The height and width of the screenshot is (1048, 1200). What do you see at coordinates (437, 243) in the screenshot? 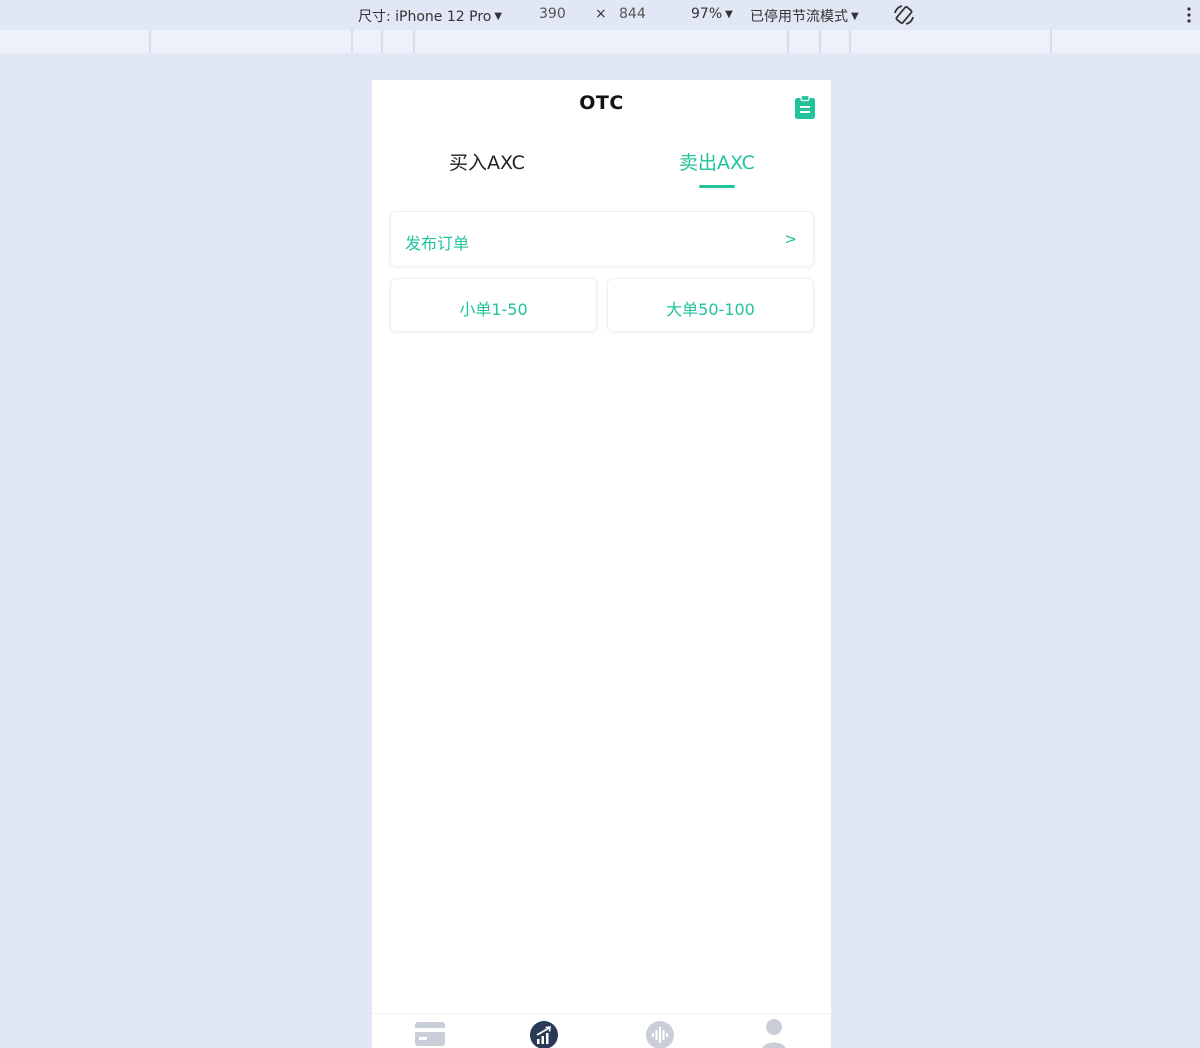
I see `publish-order-label: 发布订单` at bounding box center [437, 243].